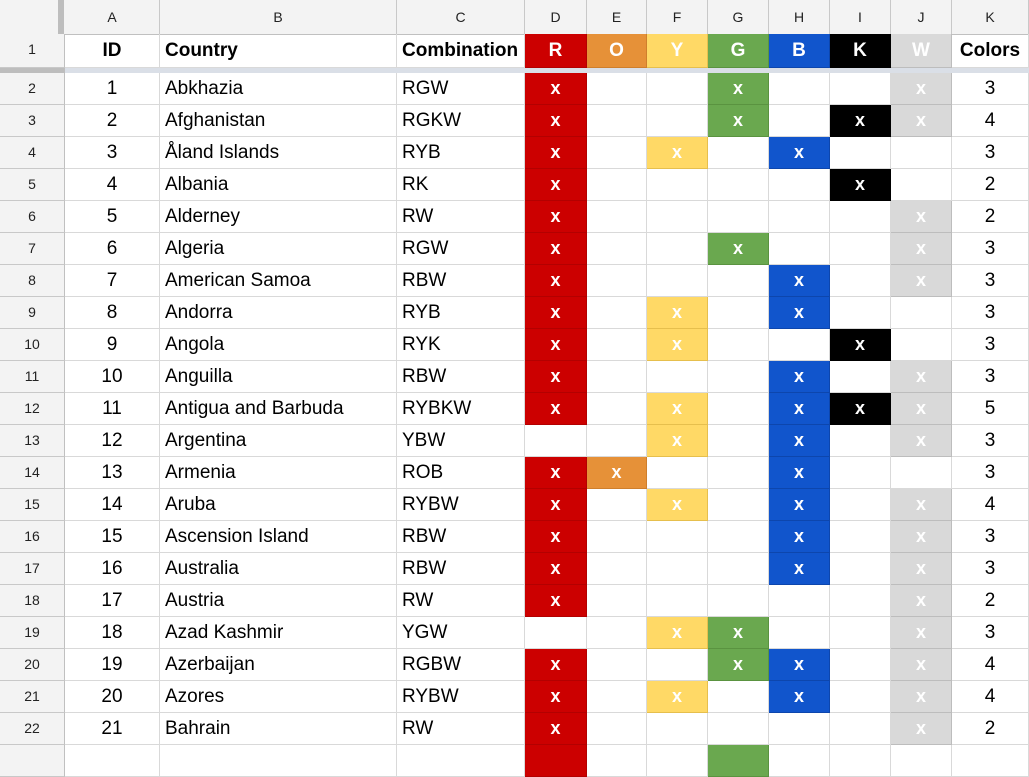 This screenshot has height=777, width=1029. Describe the element at coordinates (112, 633) in the screenshot. I see `id-cell: 18` at that location.